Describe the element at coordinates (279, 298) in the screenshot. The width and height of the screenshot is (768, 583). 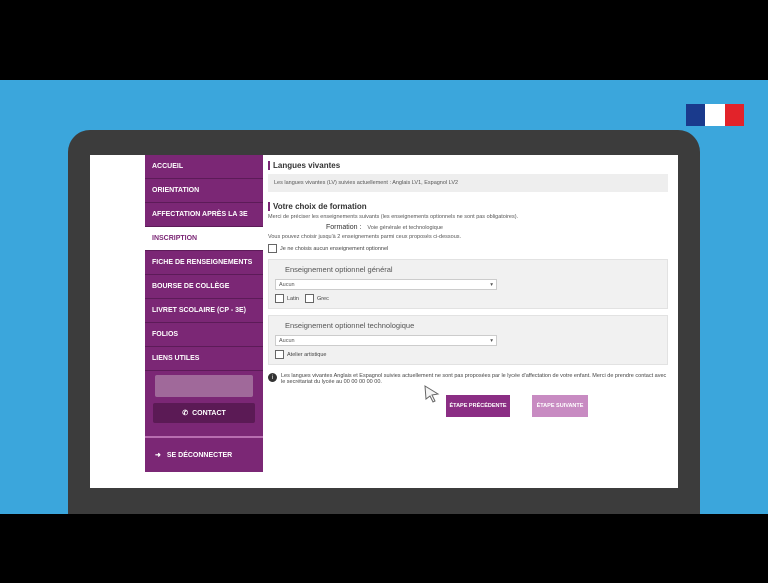
I see `latin-checkbox` at that location.